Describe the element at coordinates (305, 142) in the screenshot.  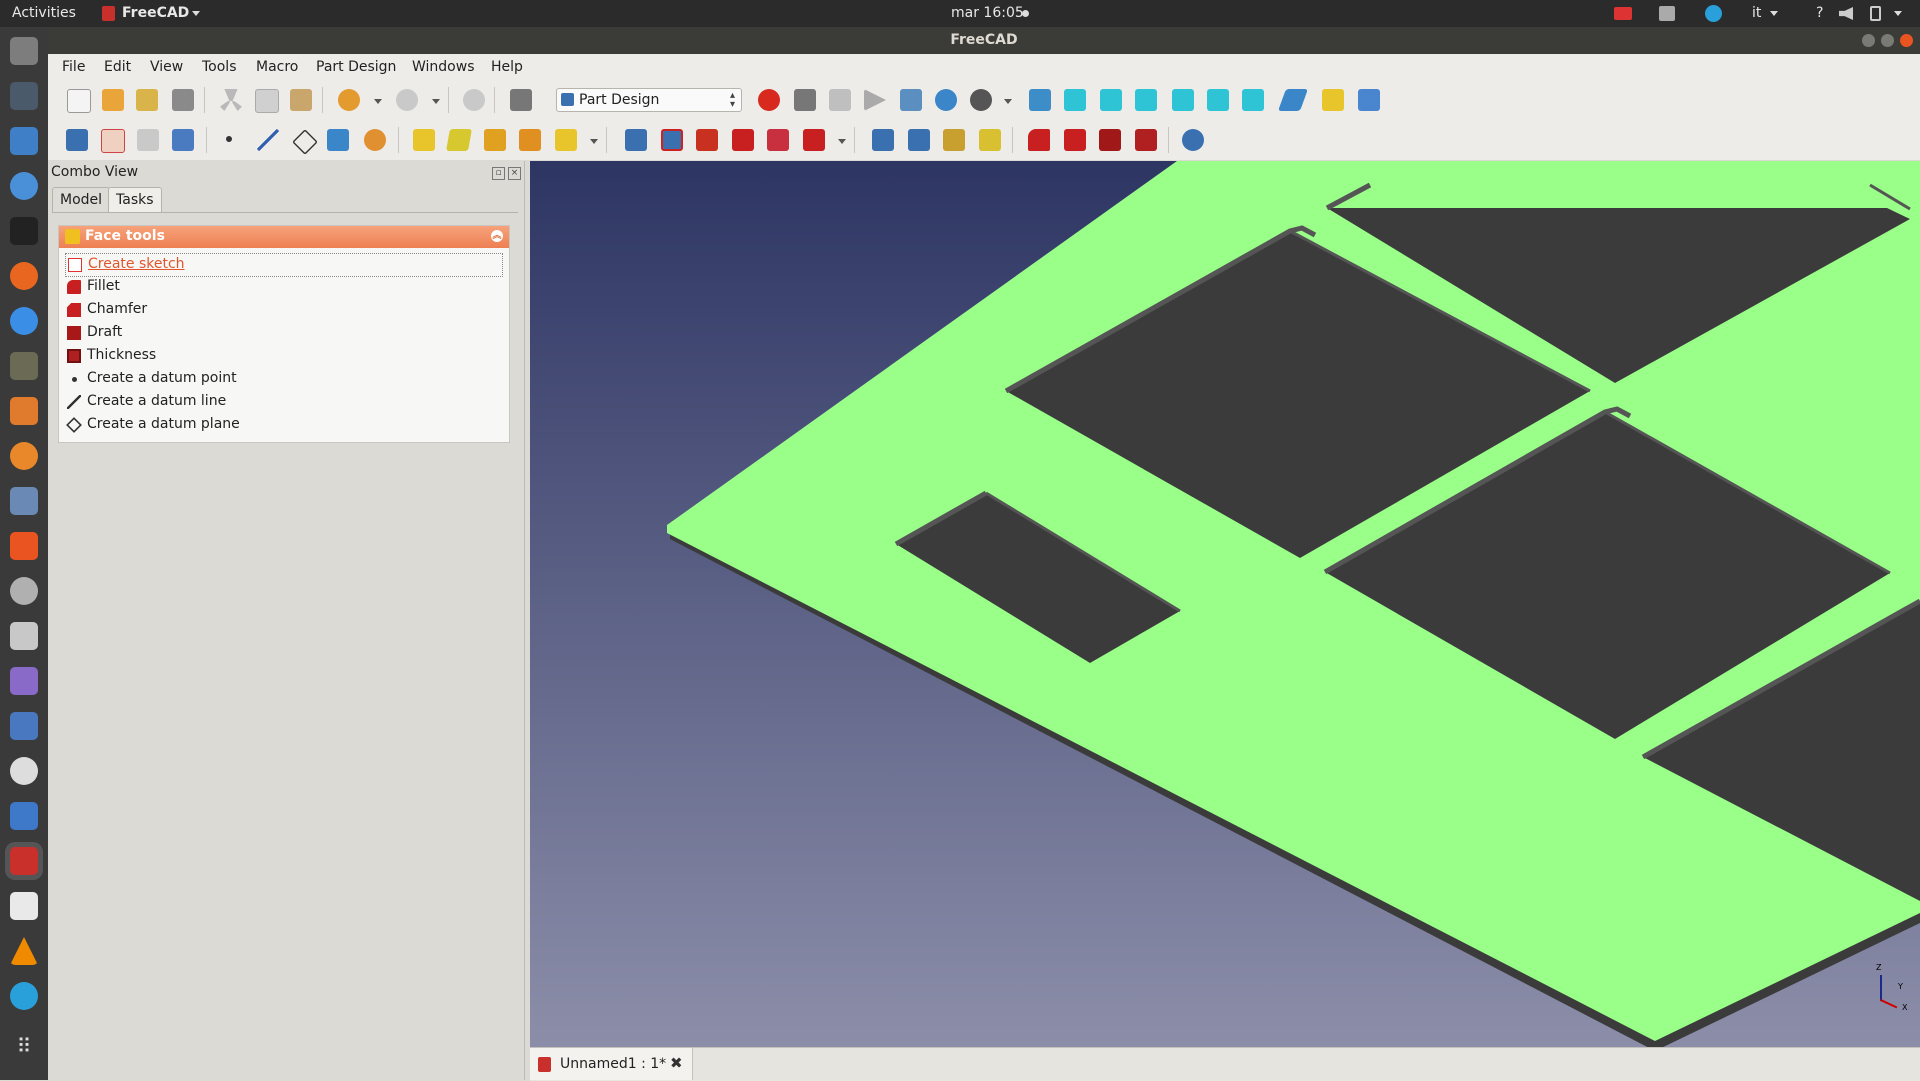
I see `datum-plane-icon` at that location.